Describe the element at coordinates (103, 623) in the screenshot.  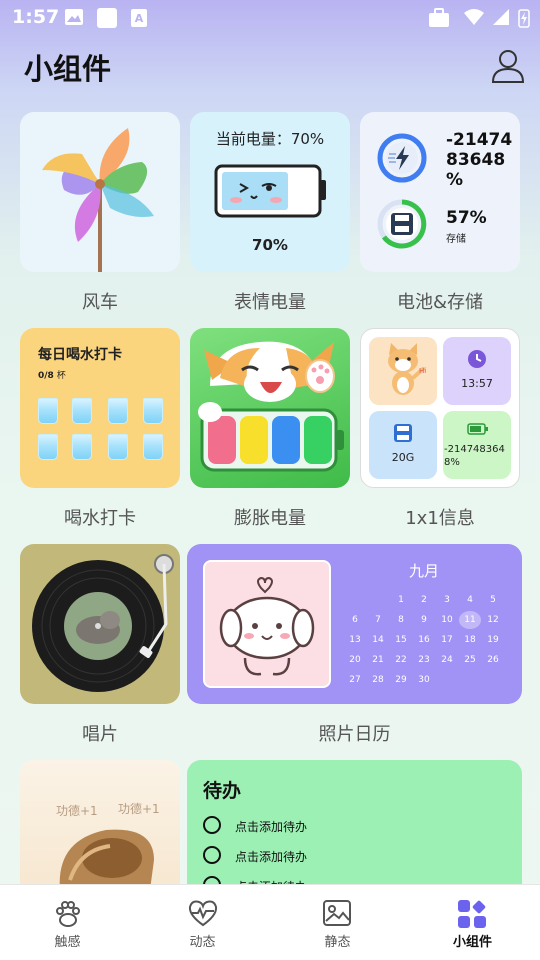
I see `vinyl-record-icon` at that location.